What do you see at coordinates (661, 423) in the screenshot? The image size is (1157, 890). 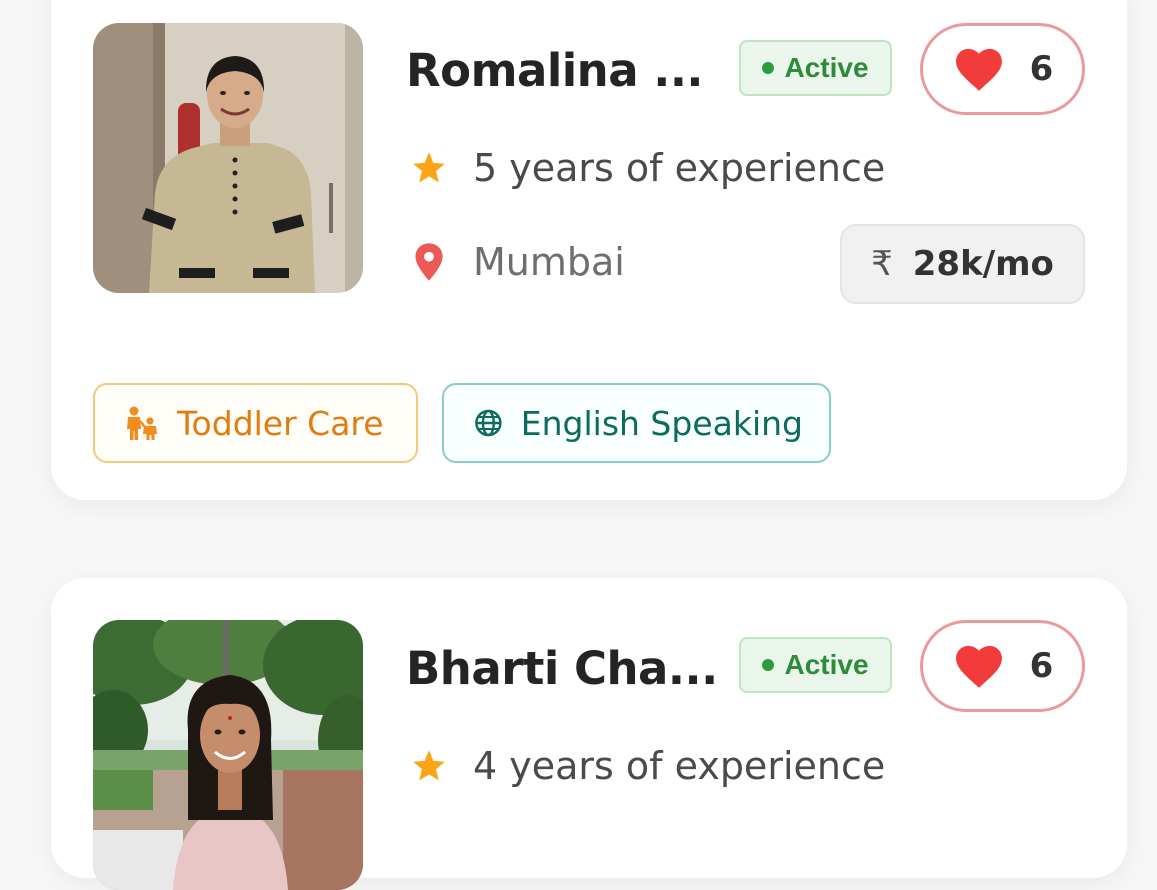 I see `tag-label: English Speaking` at bounding box center [661, 423].